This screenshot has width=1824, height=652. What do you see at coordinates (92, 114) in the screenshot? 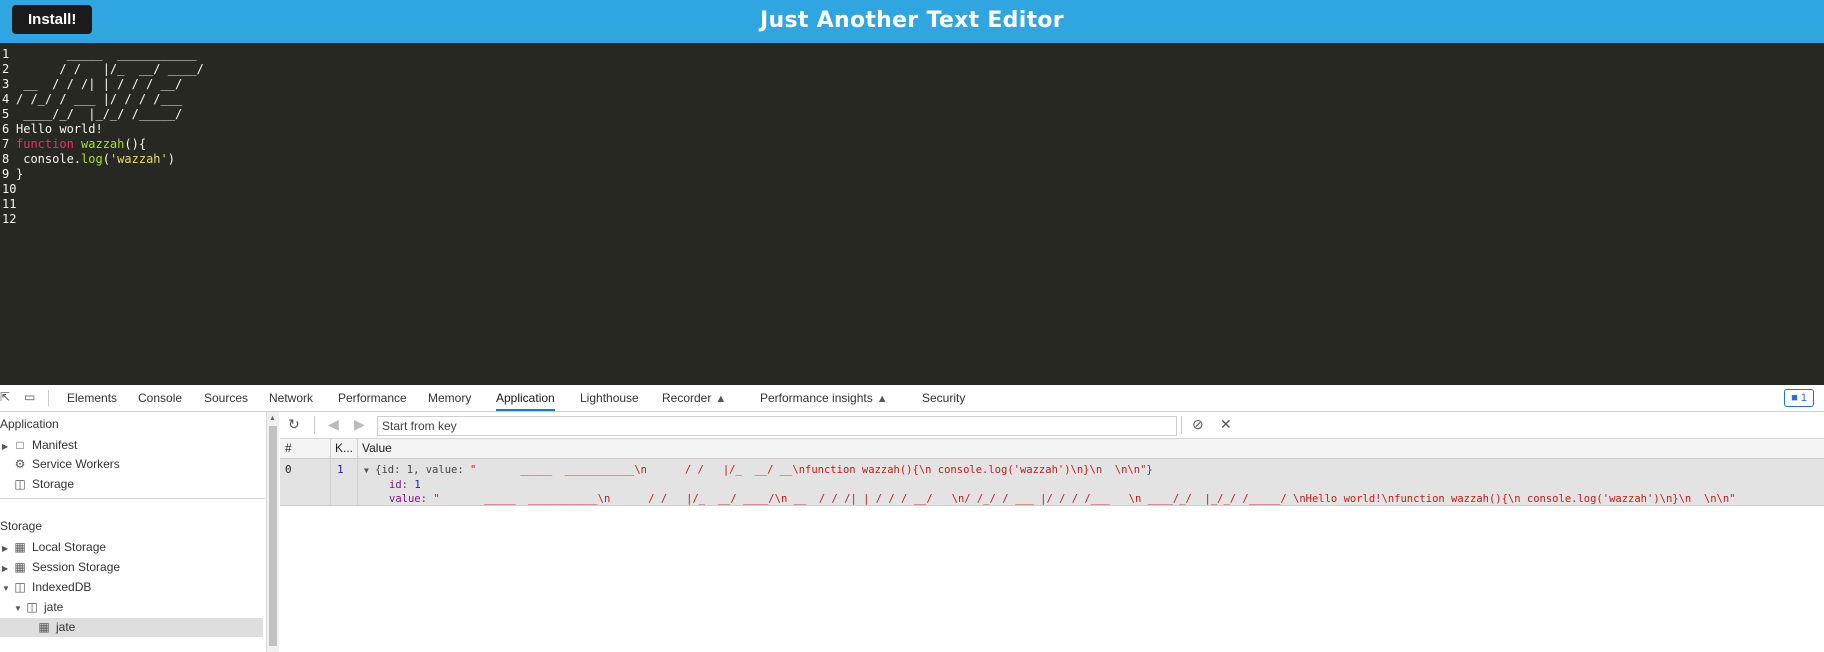
I see `editor-line: 5 ____/_/ |_/_/ /_____/` at bounding box center [92, 114].